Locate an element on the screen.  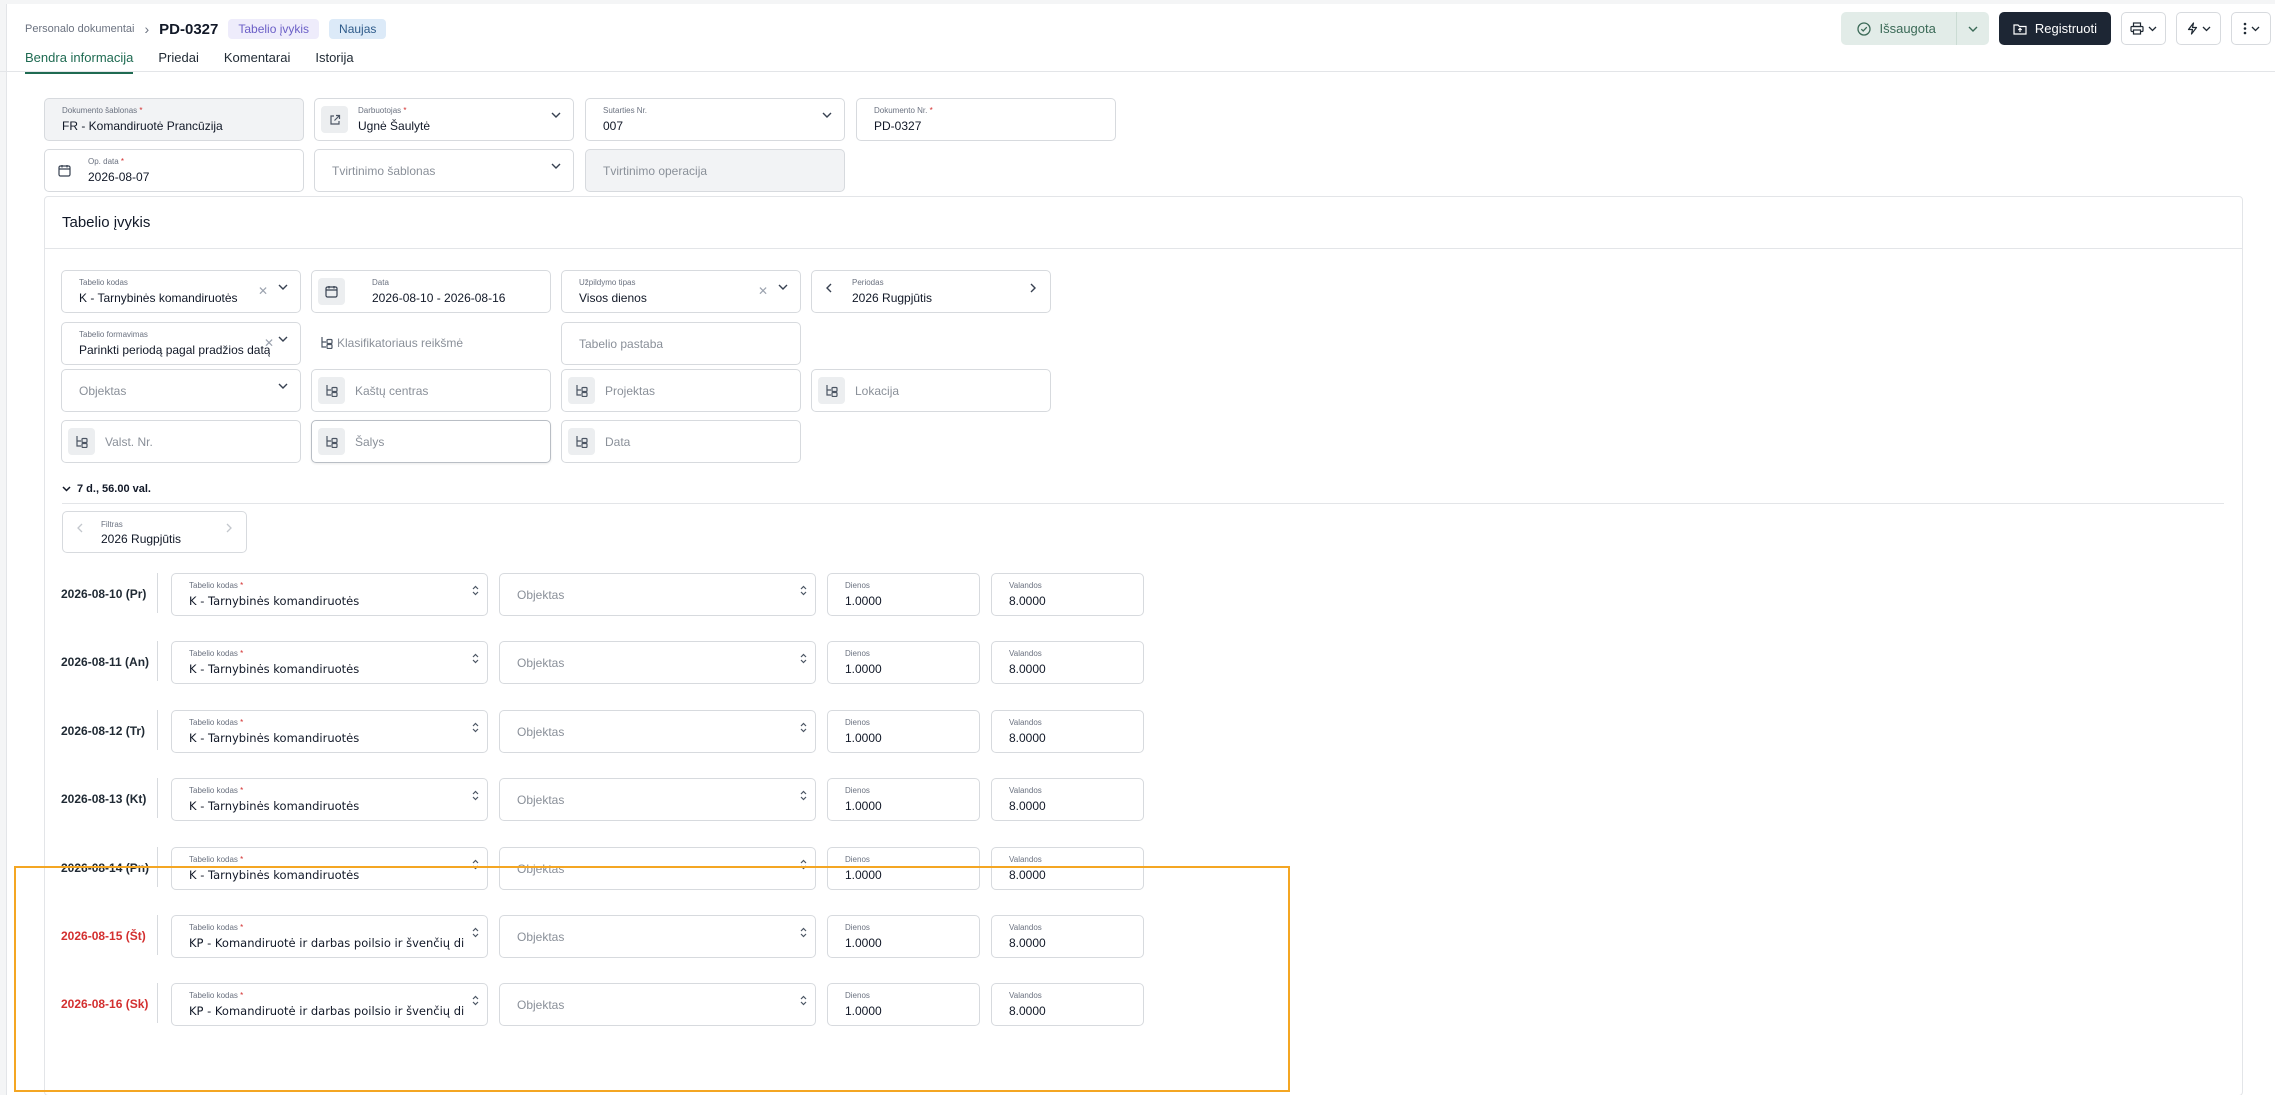
period-picker: Periodas 2026 Rugpjūtis is located at coordinates (931, 291).